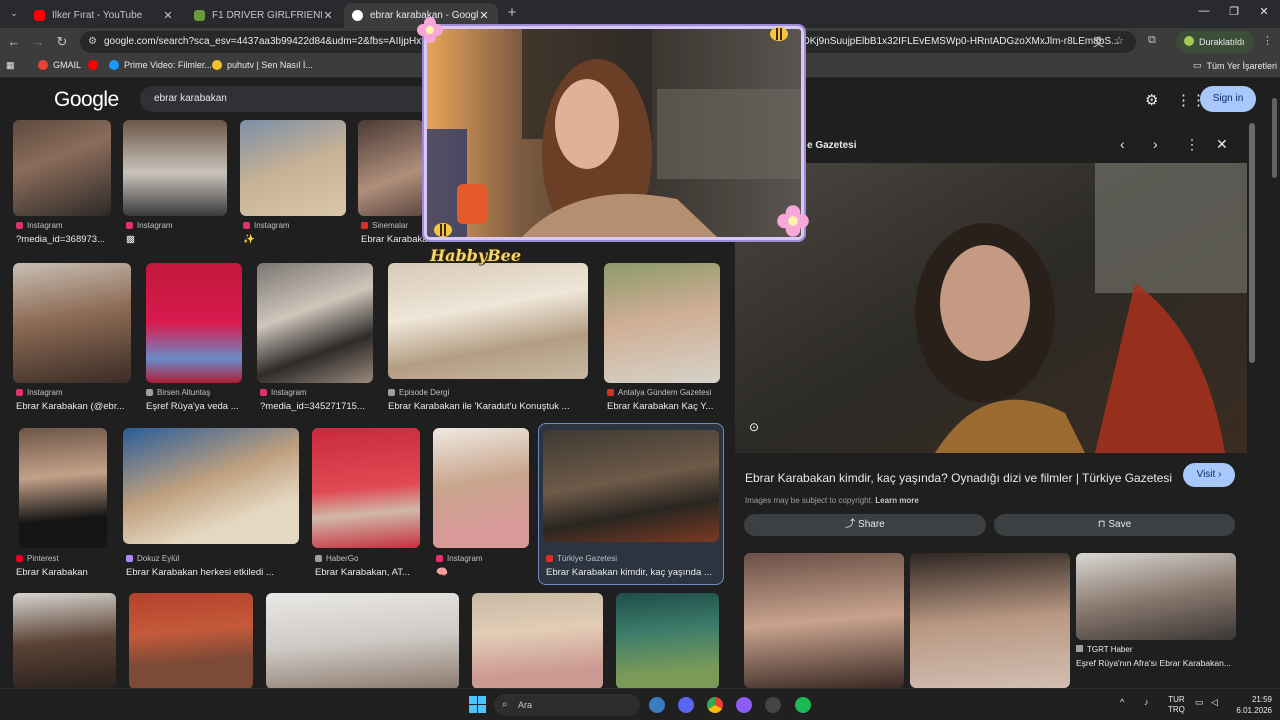  I want to click on panel-source-name: e Gazetesi, so click(831, 145).